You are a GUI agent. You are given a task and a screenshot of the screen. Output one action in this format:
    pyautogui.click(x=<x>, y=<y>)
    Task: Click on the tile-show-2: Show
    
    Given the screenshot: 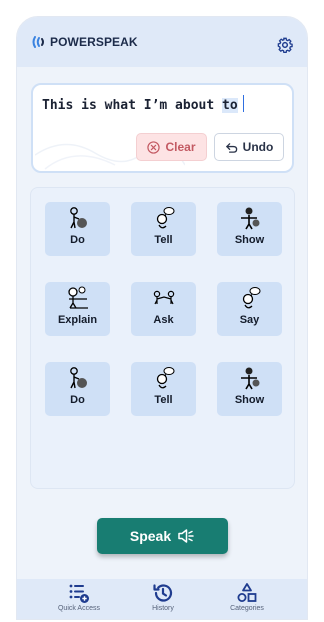 What is the action you would take?
    pyautogui.click(x=249, y=389)
    